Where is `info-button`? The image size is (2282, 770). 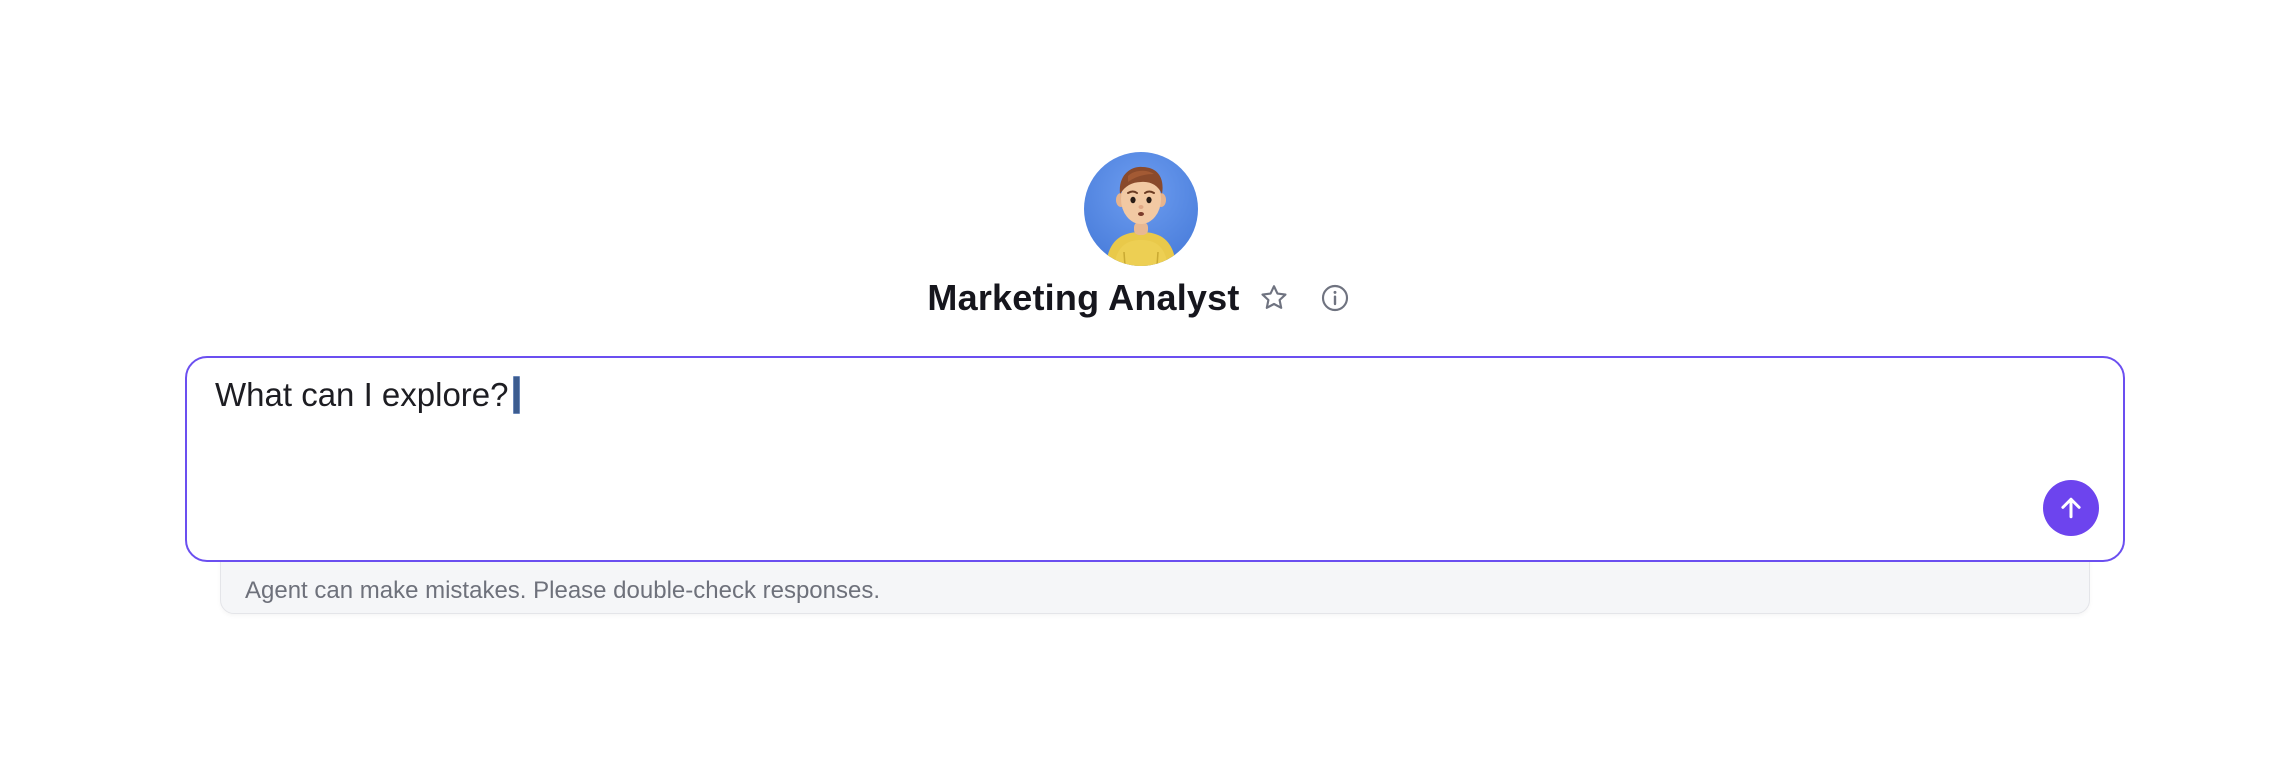 info-button is located at coordinates (1335, 298).